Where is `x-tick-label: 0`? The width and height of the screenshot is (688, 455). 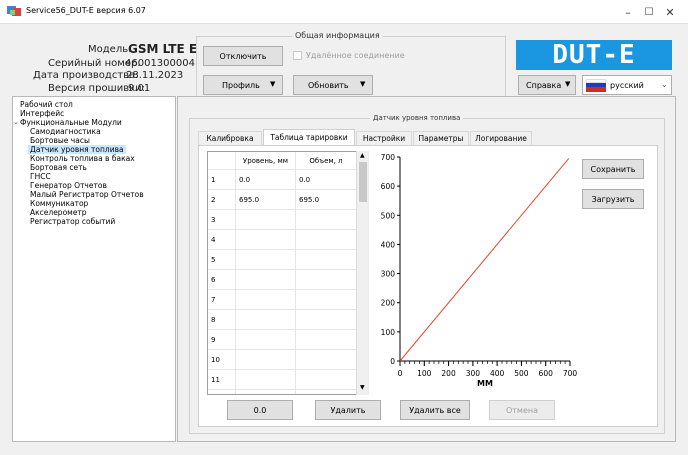 x-tick-label: 0 is located at coordinates (400, 373).